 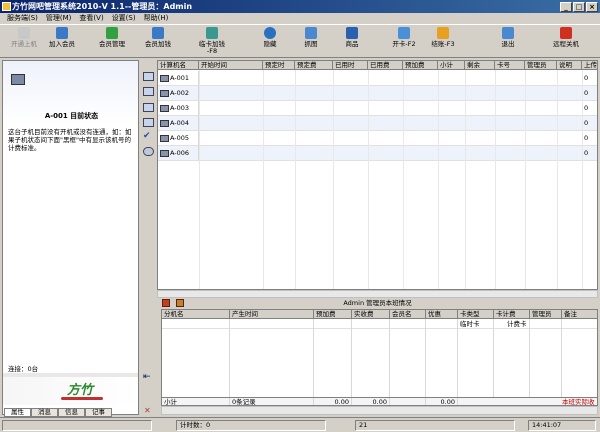 I want to click on table-row: A-003 0, so click(x=377, y=108).